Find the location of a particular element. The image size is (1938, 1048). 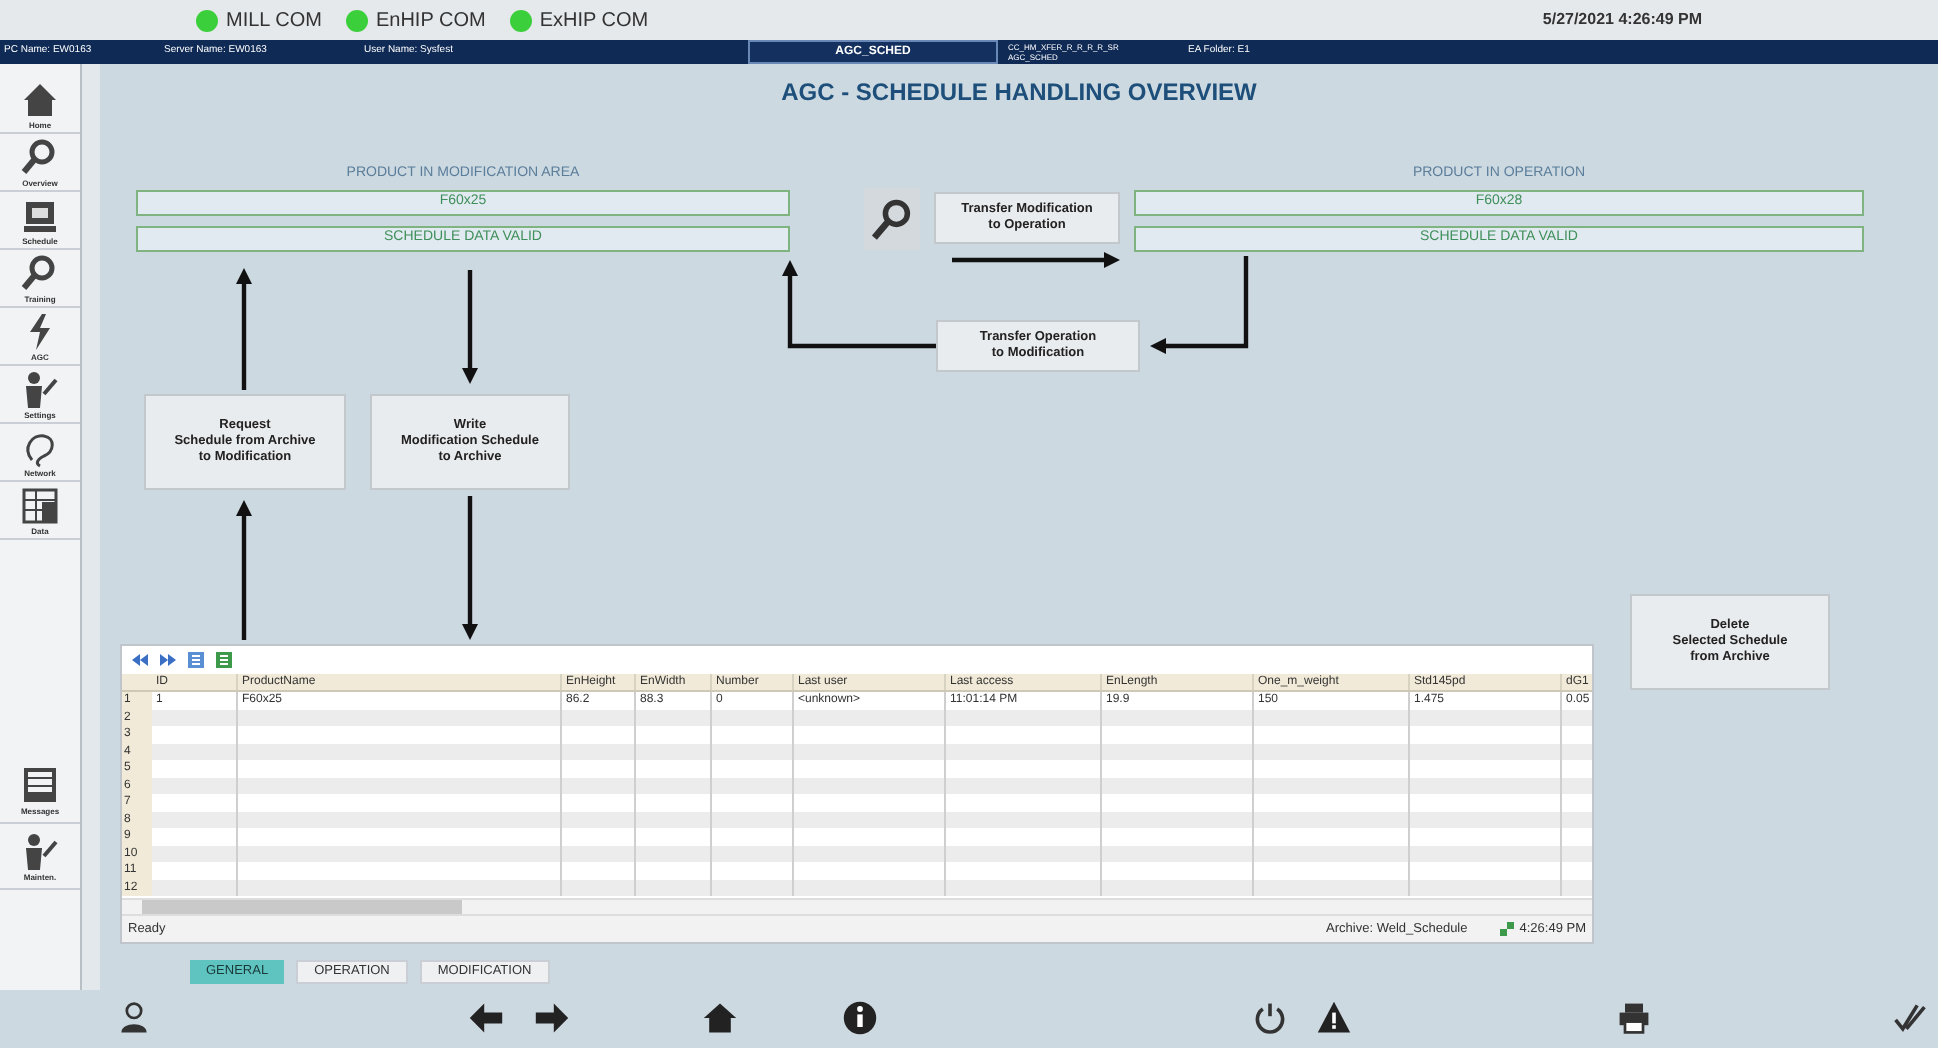

first-icon is located at coordinates (140, 660).